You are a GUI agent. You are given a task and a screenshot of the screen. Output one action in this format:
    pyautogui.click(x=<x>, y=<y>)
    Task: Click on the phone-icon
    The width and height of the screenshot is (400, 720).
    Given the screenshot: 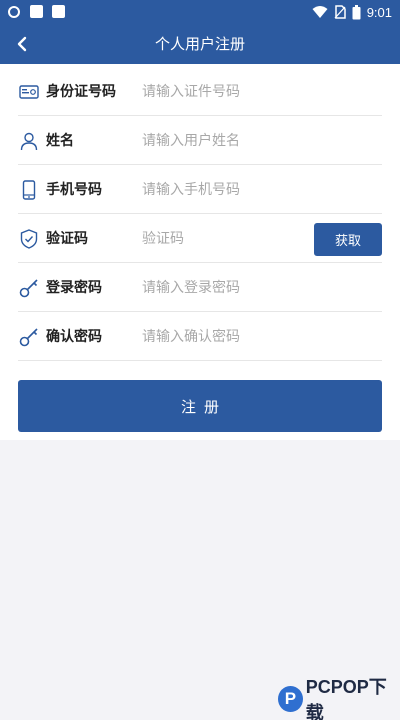 What is the action you would take?
    pyautogui.click(x=29, y=190)
    